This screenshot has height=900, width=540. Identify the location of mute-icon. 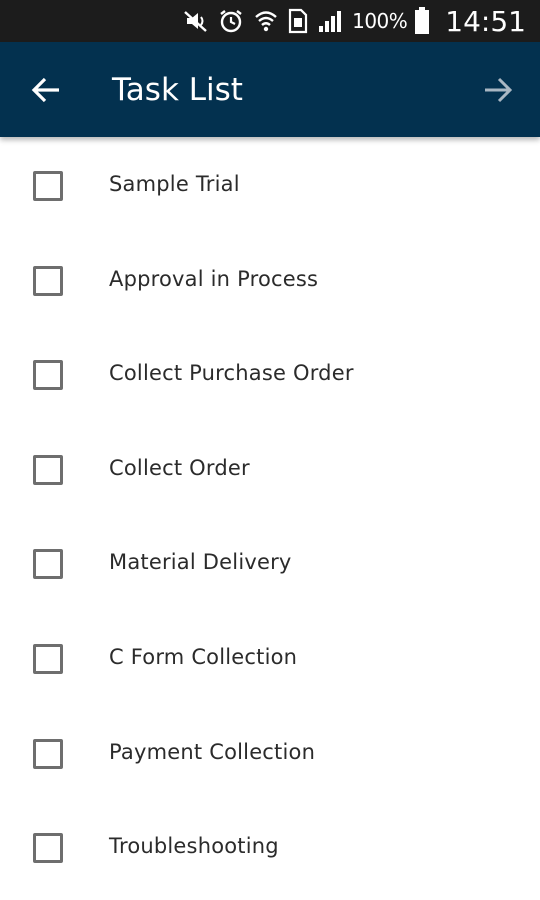
(196, 21).